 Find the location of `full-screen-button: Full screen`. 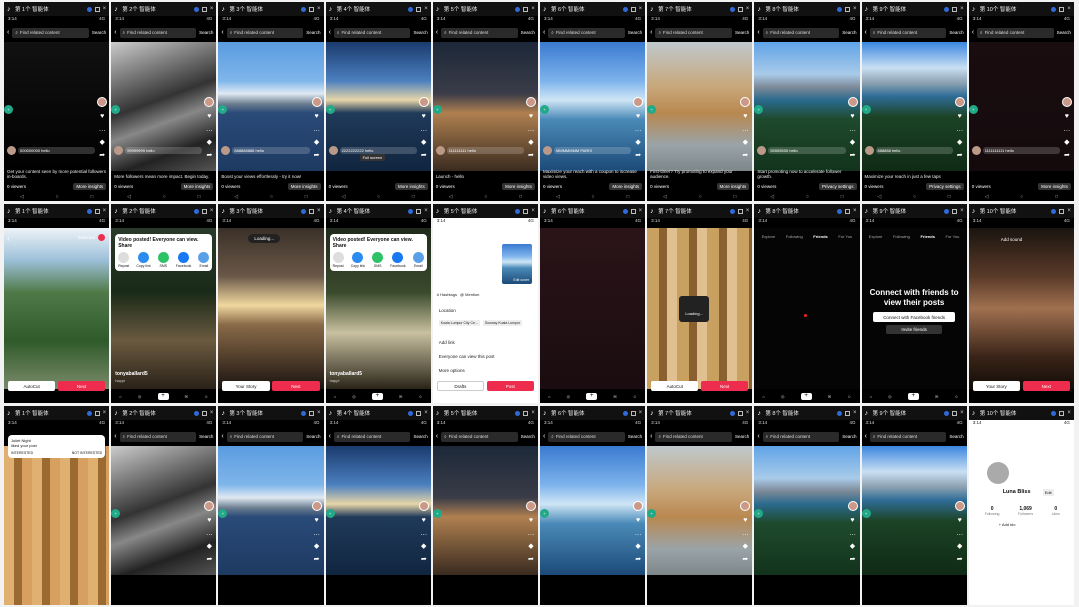

full-screen-button: Full screen is located at coordinates (372, 157).